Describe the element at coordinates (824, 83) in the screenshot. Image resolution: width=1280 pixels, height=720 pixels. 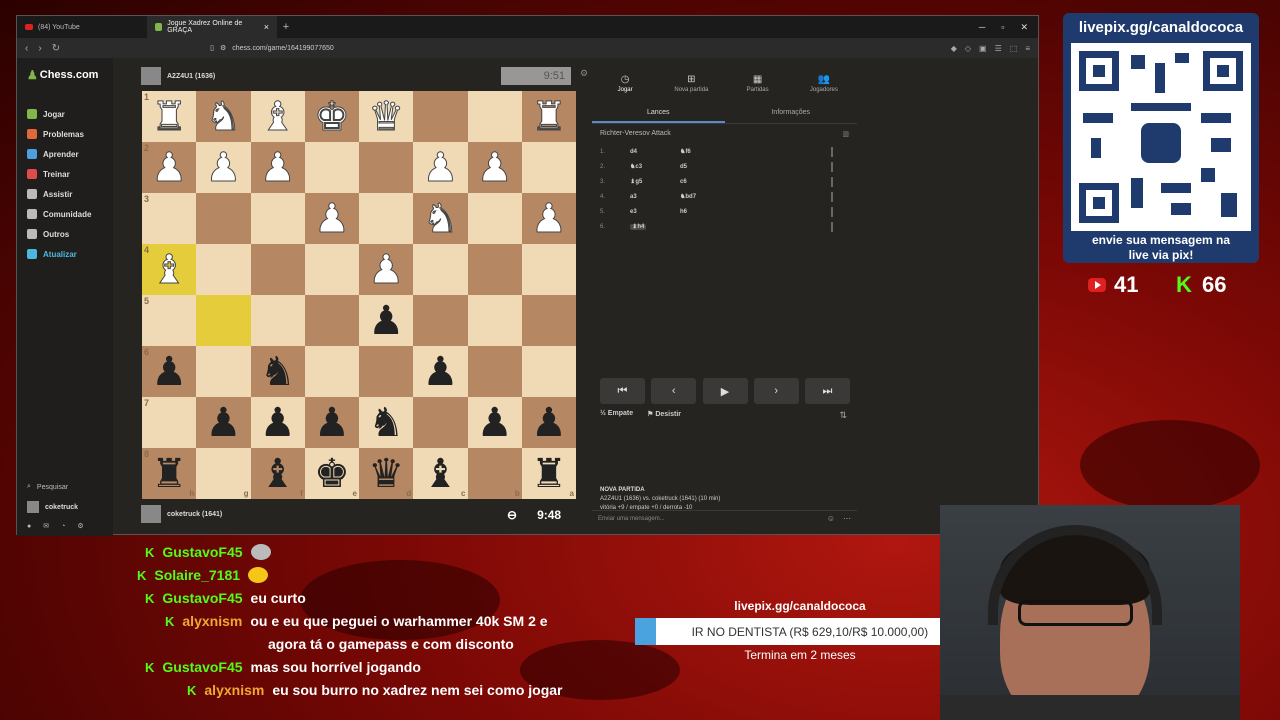
I see `tab-jogadores: 👥 Jogadores` at that location.